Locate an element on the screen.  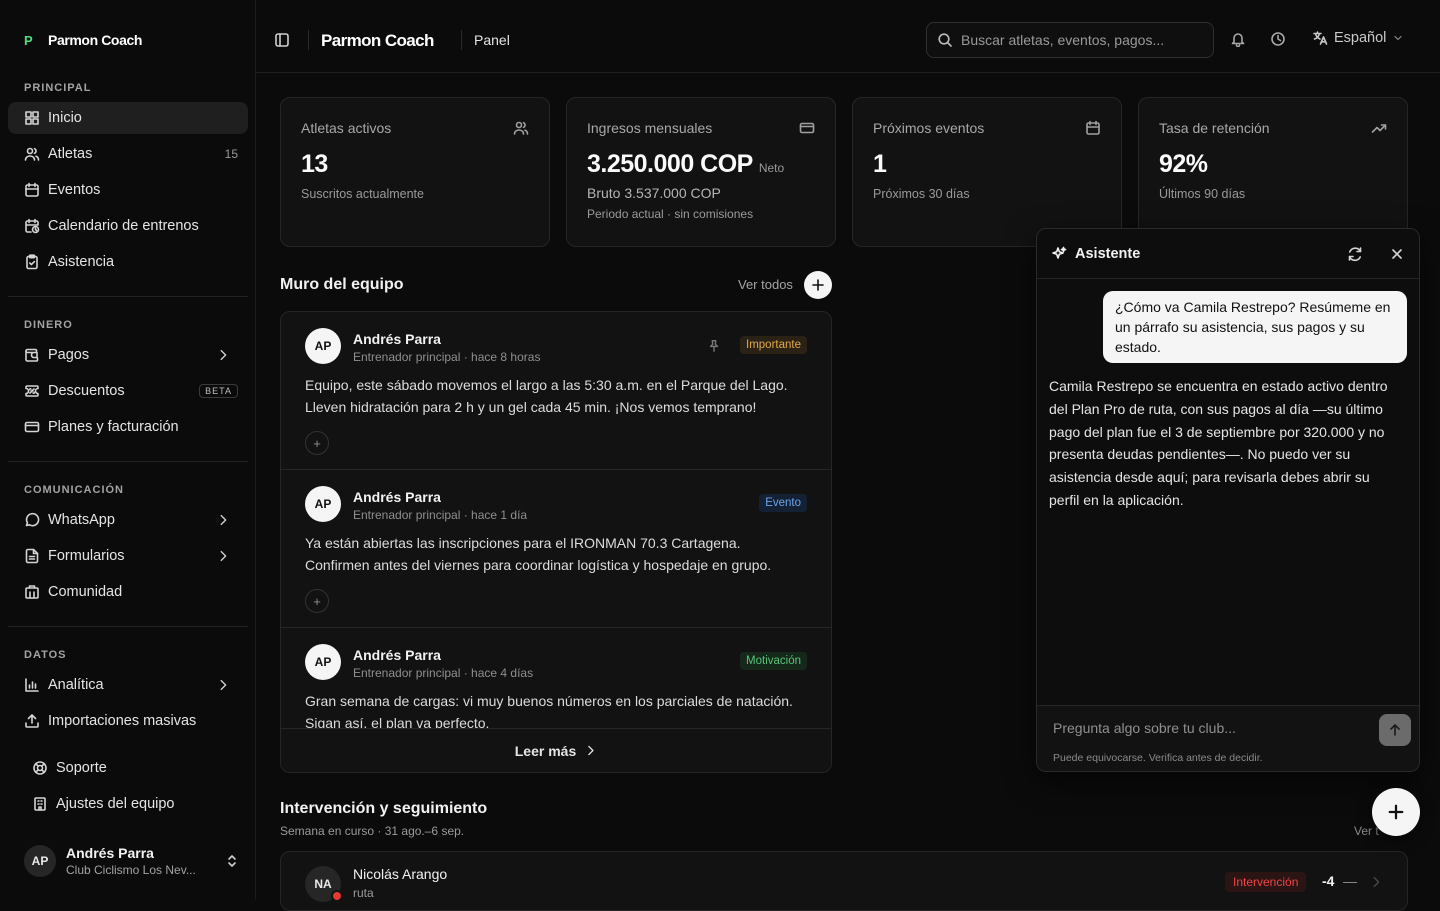
brand-name: Parmon Coach is located at coordinates (95, 40).